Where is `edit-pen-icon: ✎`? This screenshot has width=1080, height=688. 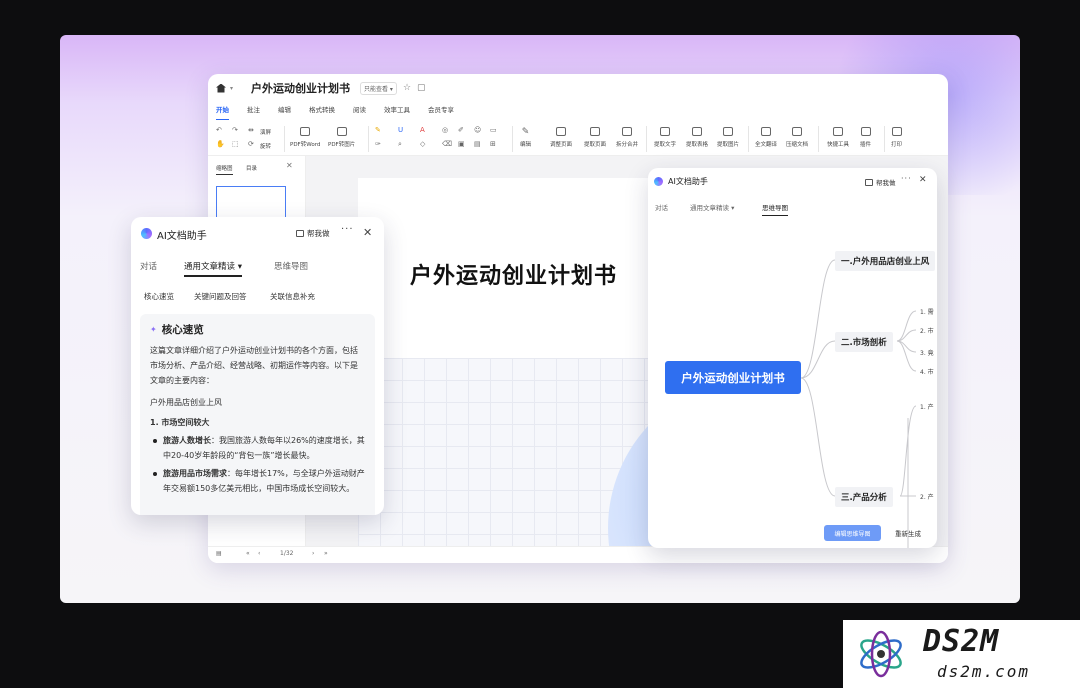 edit-pen-icon: ✎ is located at coordinates (525, 132).